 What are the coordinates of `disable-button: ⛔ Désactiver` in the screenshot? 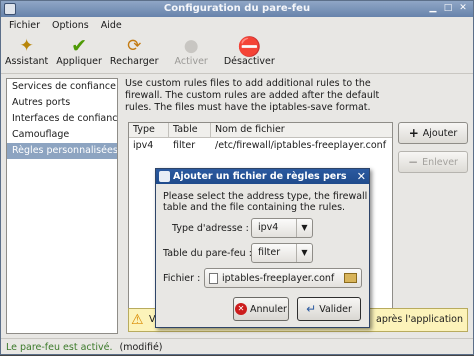 It's located at (249, 53).